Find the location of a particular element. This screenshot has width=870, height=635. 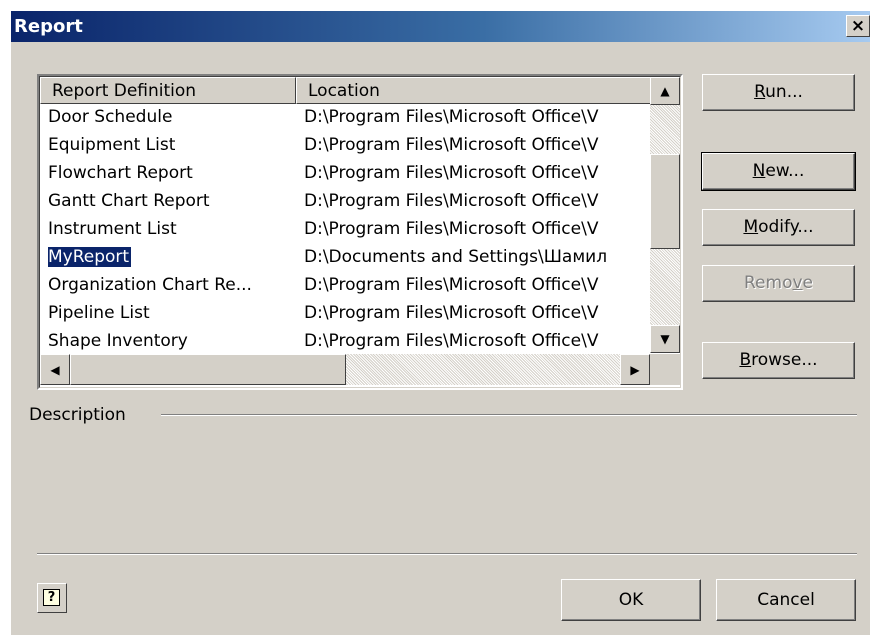

list-item: MyReport D:\Documents and Settings\Шамил is located at coordinates (345, 259).